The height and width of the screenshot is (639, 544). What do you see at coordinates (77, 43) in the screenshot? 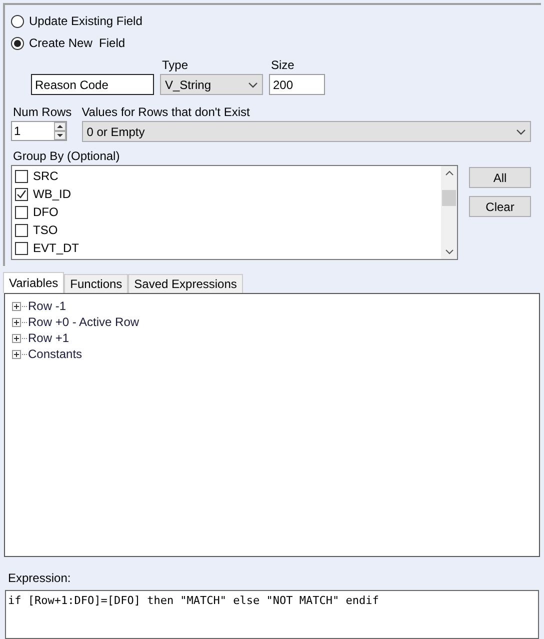
I see `radio-label: Create New Field` at bounding box center [77, 43].